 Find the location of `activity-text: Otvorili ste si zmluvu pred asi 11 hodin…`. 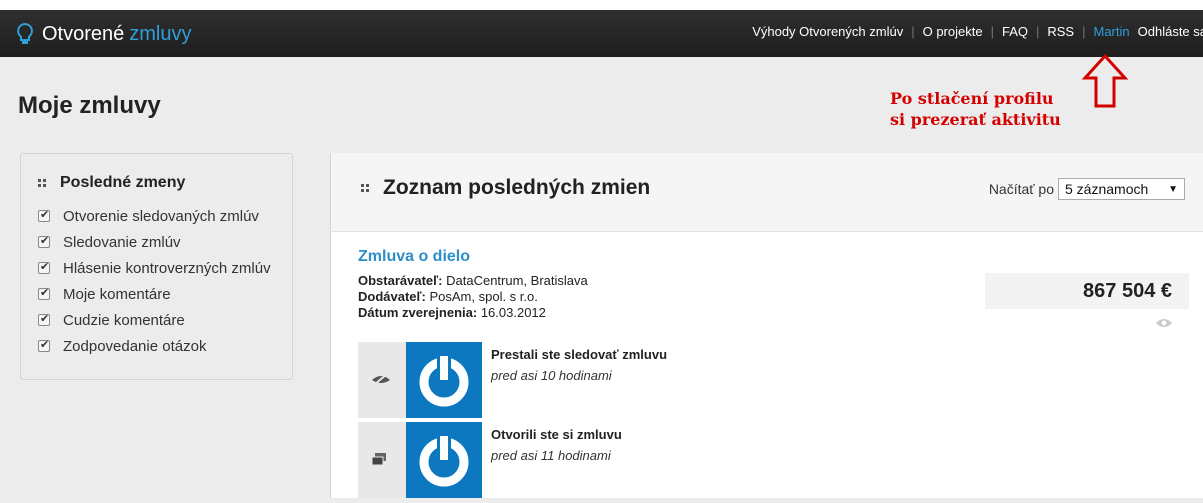

activity-text: Otvorili ste si zmluvu pred asi 11 hodin… is located at coordinates (556, 445).